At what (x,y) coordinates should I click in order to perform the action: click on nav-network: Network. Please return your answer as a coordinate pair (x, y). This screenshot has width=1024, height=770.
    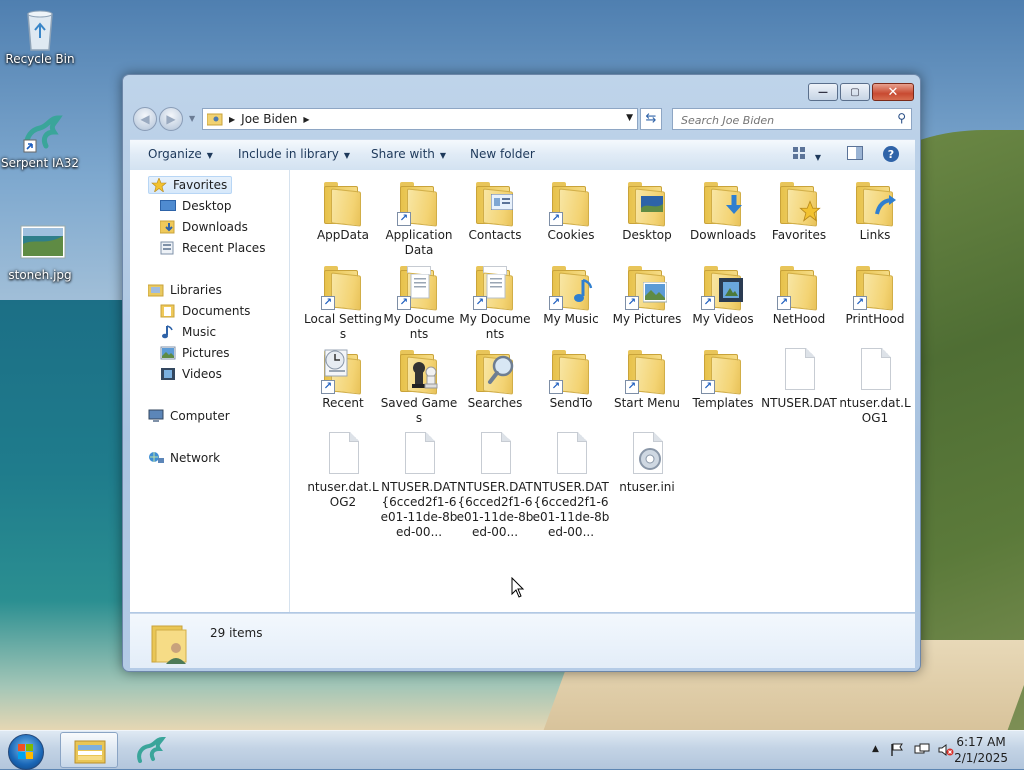
    Looking at the image, I should click on (184, 458).